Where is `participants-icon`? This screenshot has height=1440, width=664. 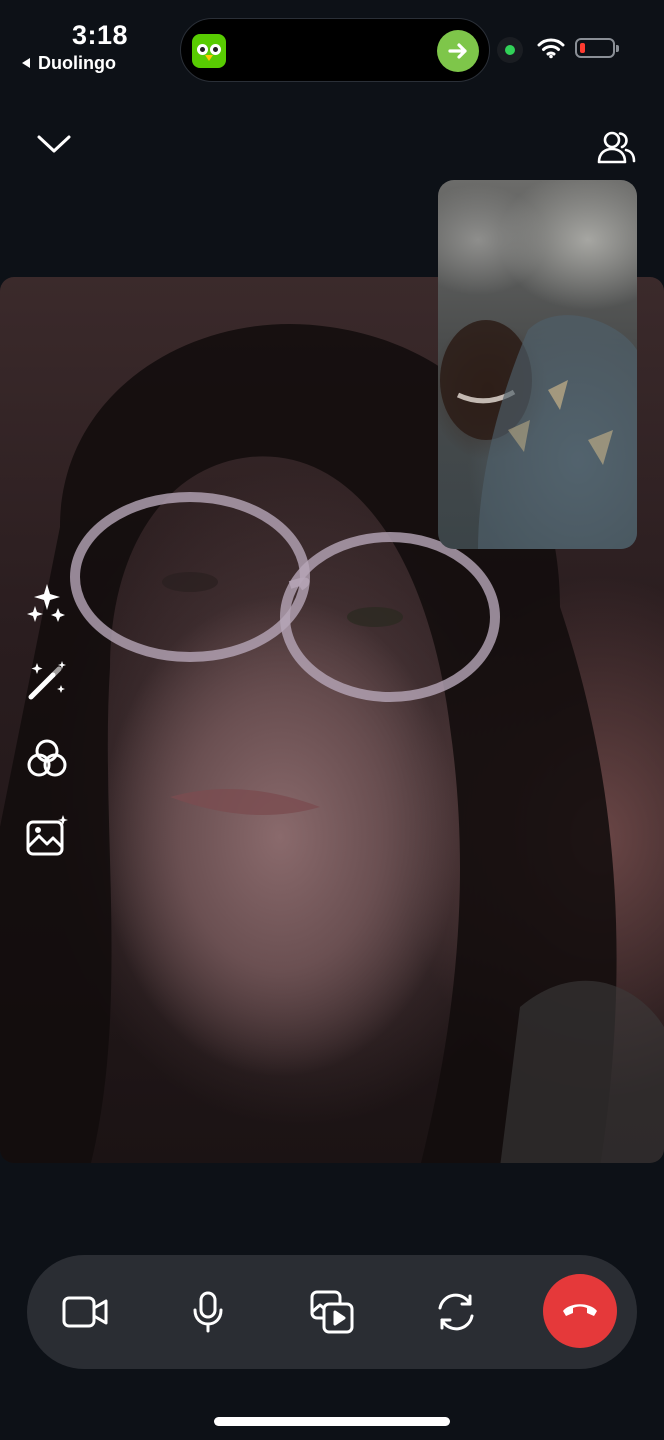
participants-icon is located at coordinates (617, 149).